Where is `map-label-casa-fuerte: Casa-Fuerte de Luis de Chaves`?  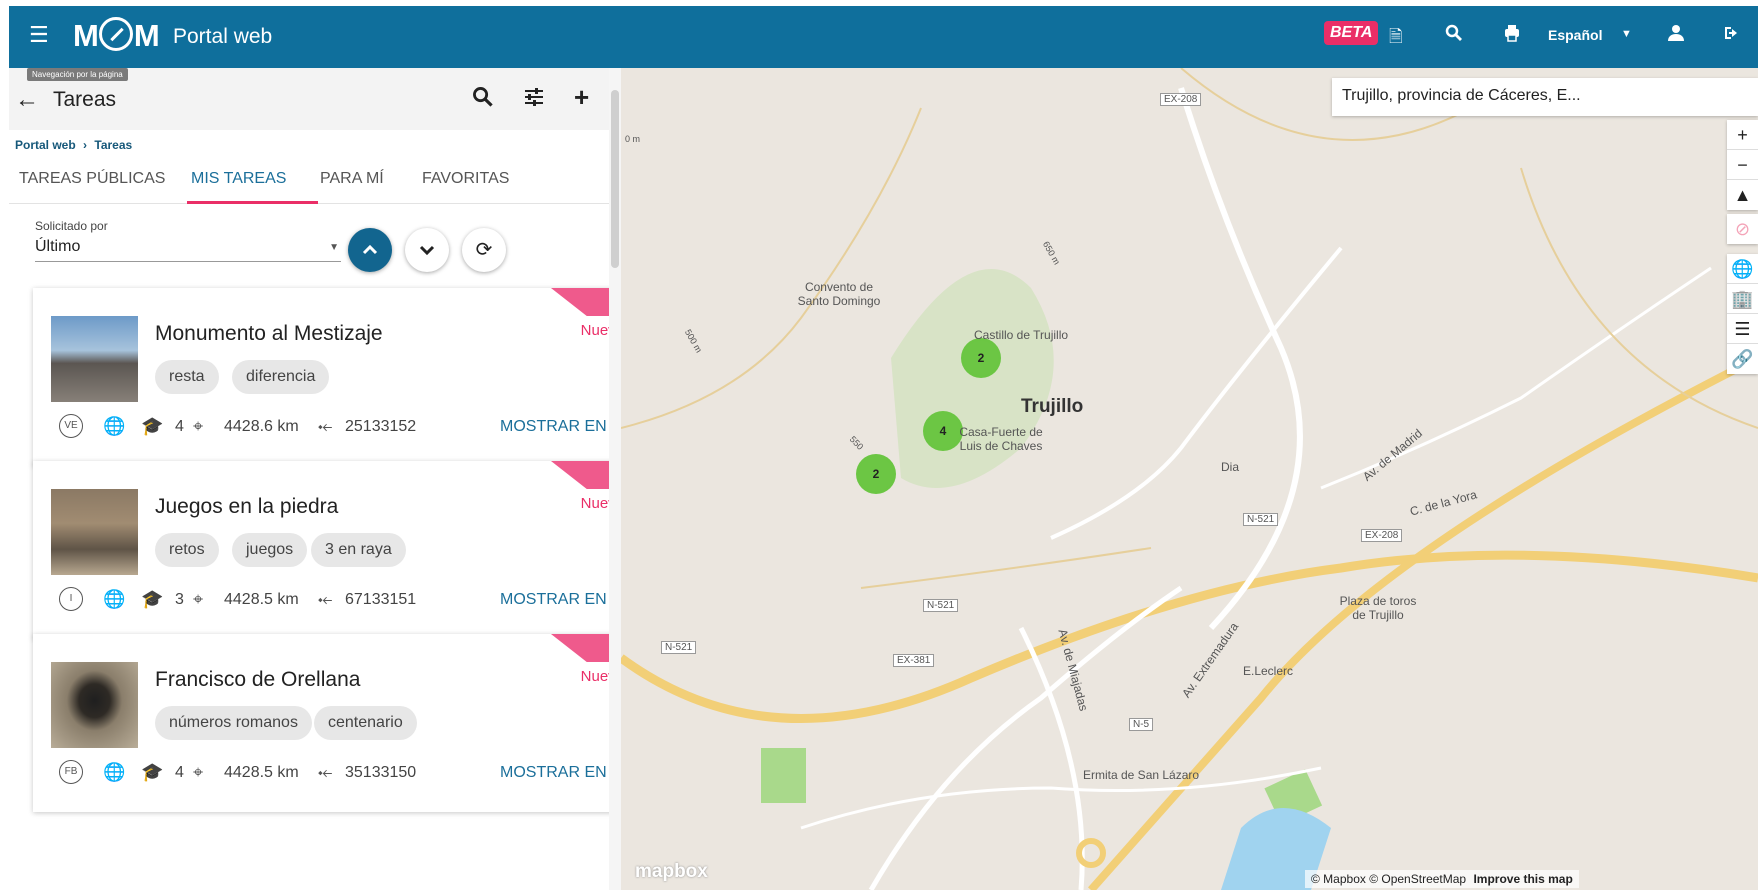
map-label-casa-fuerte: Casa-Fuerte de Luis de Chaves is located at coordinates (1001, 439).